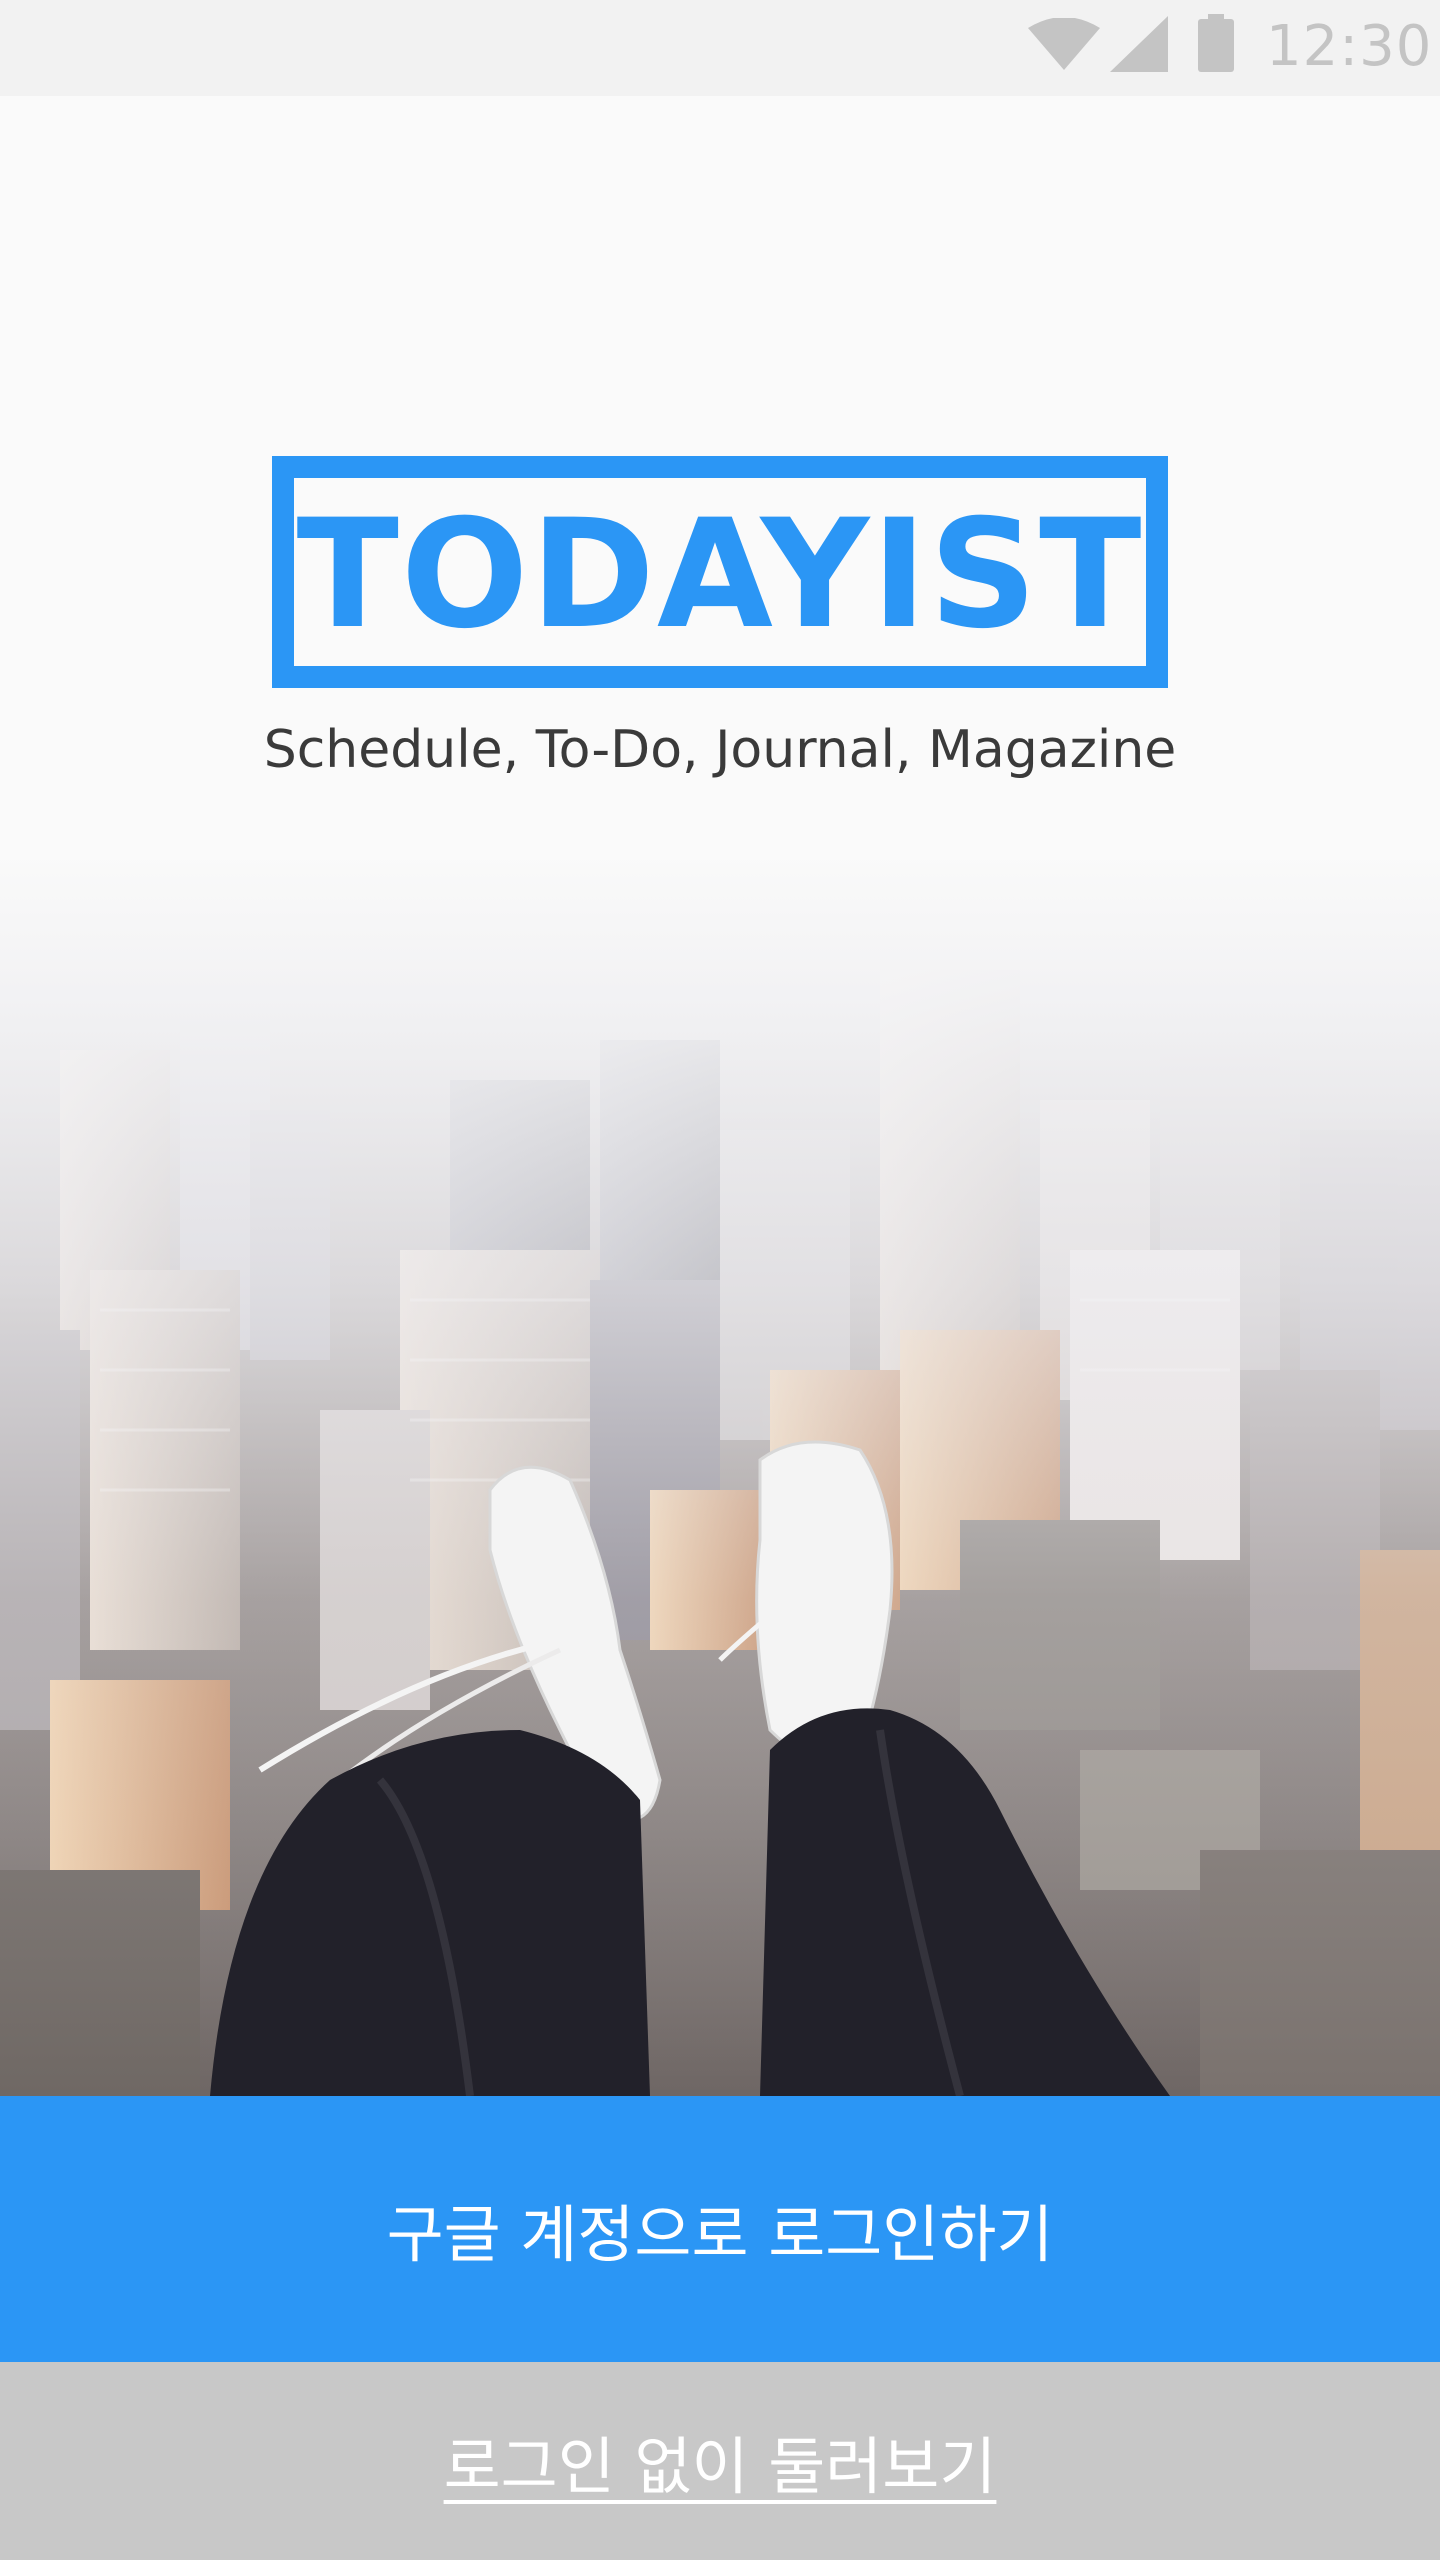 This screenshot has height=2560, width=1440. What do you see at coordinates (720, 575) in the screenshot?
I see `logo-text: TODAYIST` at bounding box center [720, 575].